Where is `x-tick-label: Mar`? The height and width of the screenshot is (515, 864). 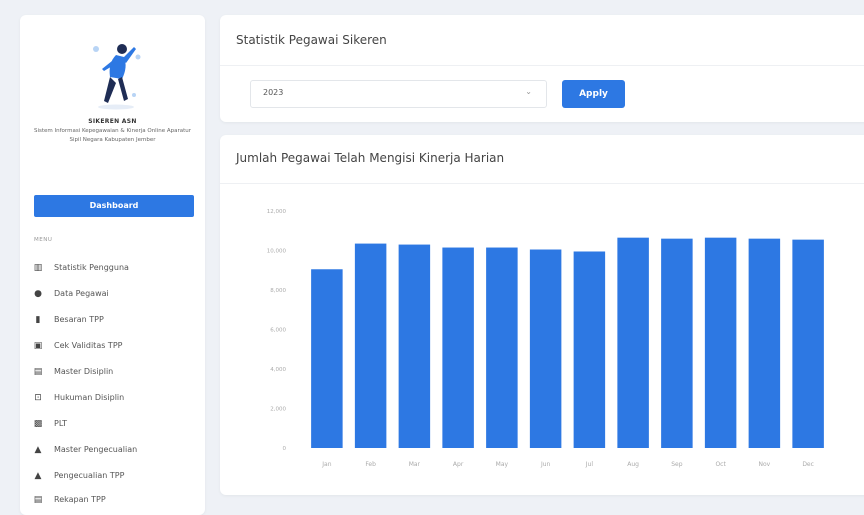 x-tick-label: Mar is located at coordinates (415, 464).